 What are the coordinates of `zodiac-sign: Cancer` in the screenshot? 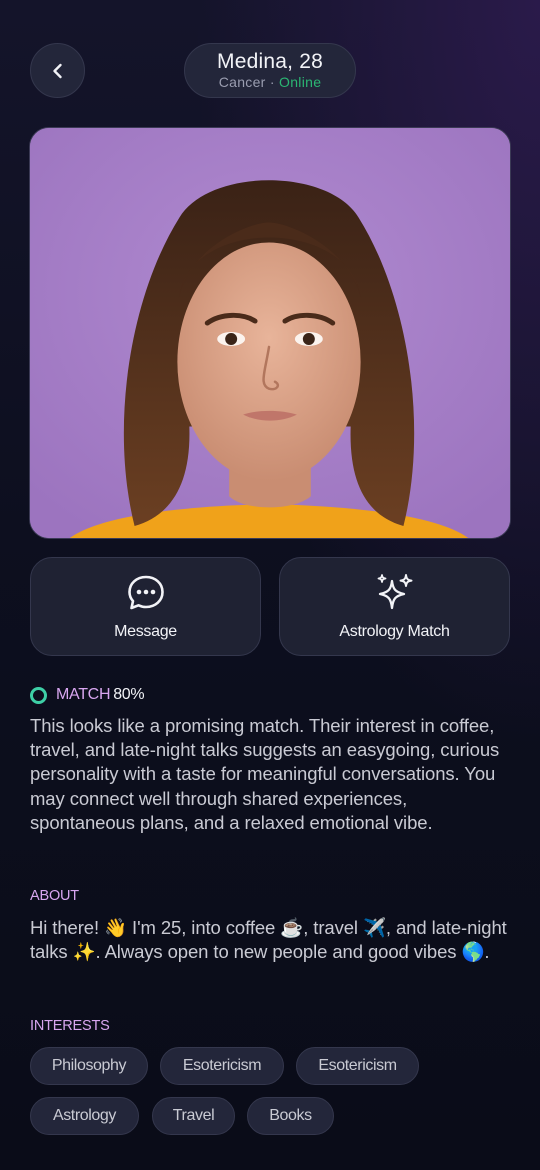 It's located at (242, 82).